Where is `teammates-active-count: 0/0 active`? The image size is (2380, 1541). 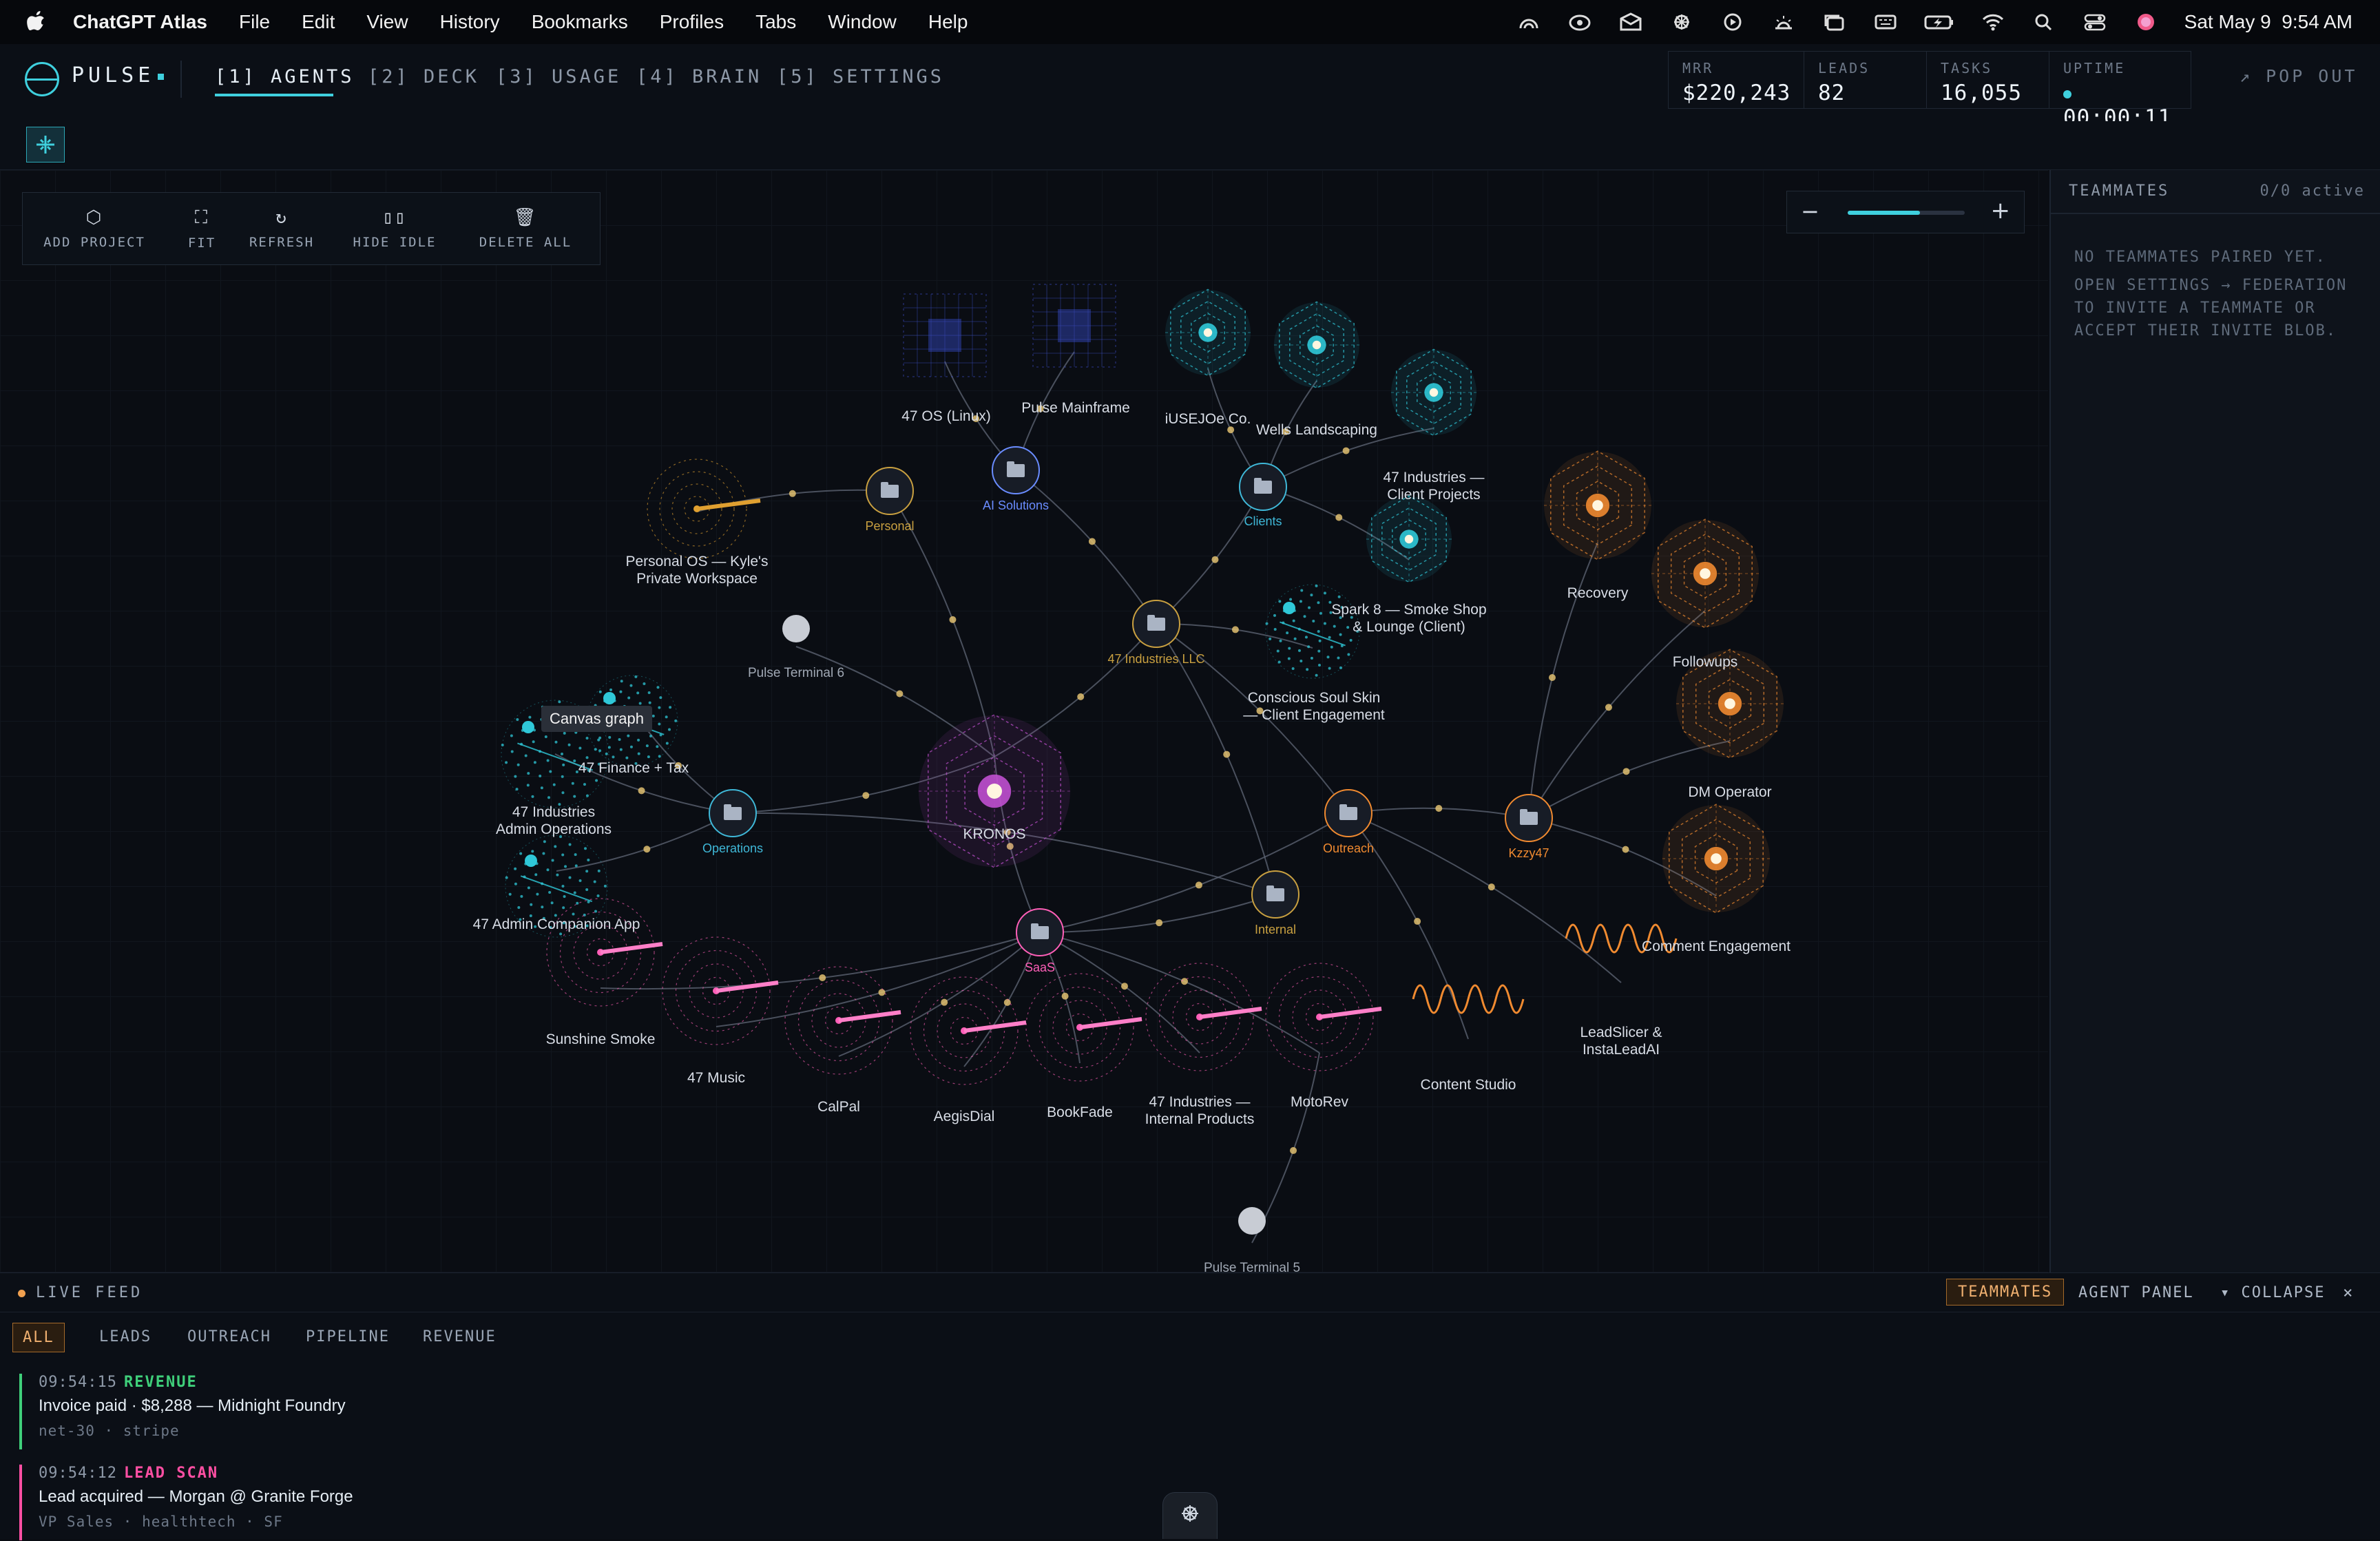 teammates-active-count: 0/0 active is located at coordinates (2312, 191).